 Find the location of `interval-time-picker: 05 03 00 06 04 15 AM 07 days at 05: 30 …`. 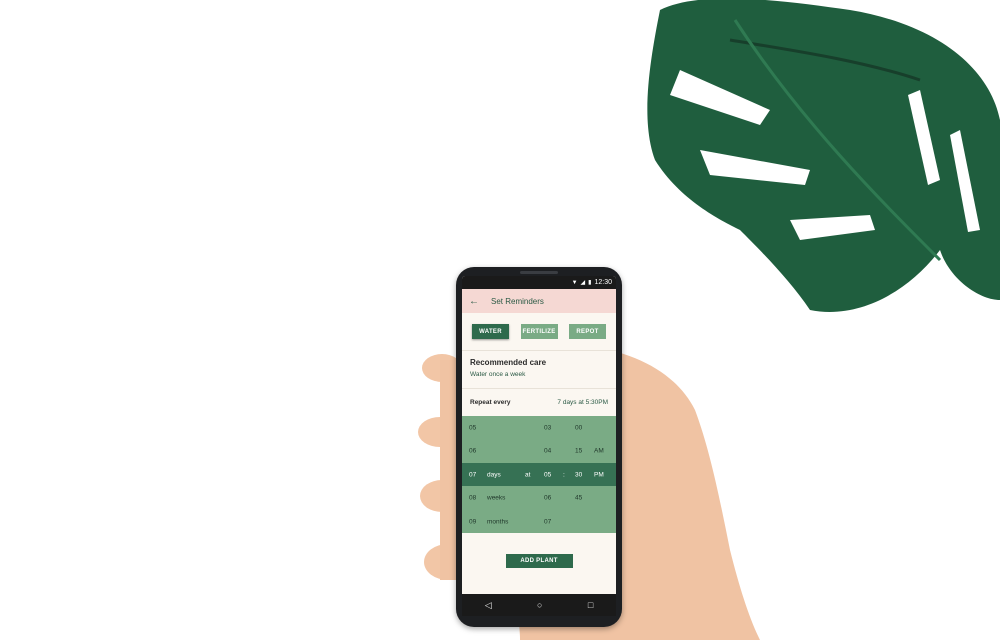

interval-time-picker: 05 03 00 06 04 15 AM 07 days at 05: 30 … is located at coordinates (539, 474).